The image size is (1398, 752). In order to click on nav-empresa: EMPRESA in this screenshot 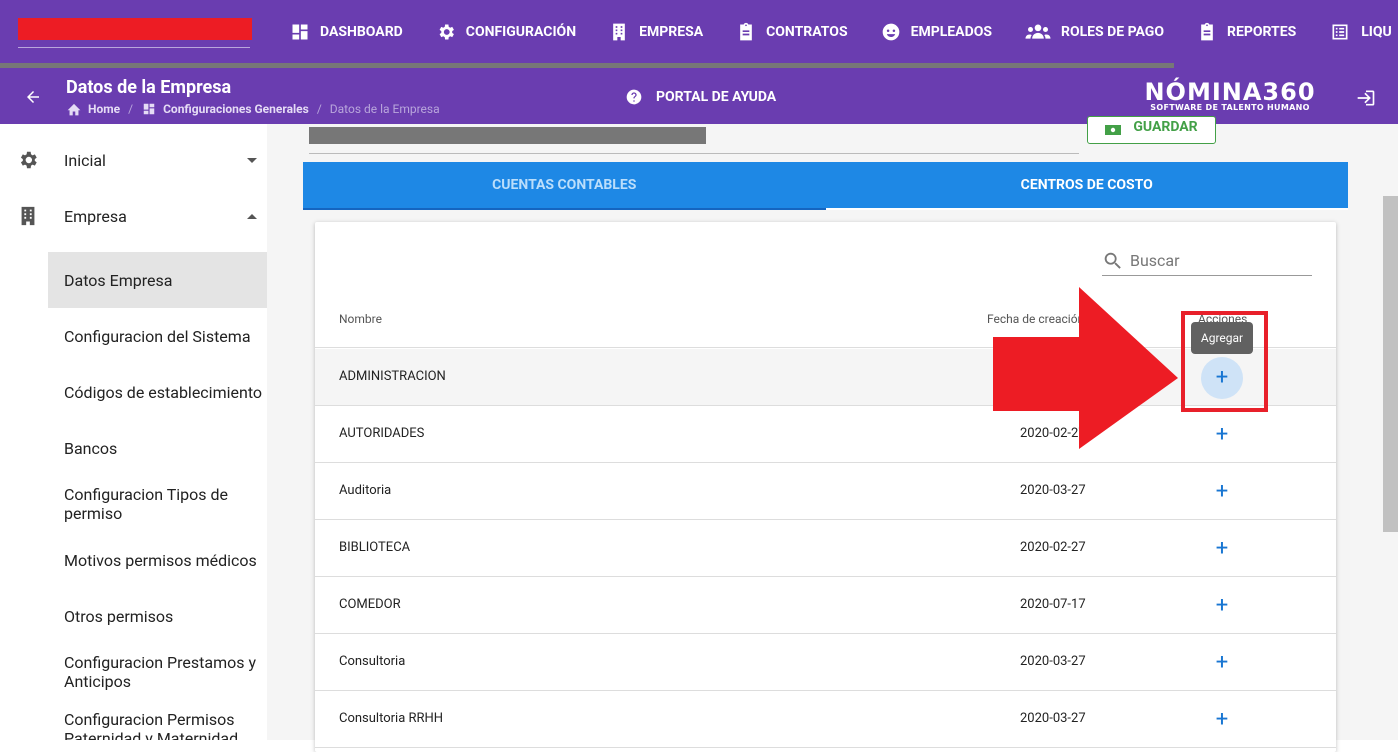, I will do `click(656, 32)`.